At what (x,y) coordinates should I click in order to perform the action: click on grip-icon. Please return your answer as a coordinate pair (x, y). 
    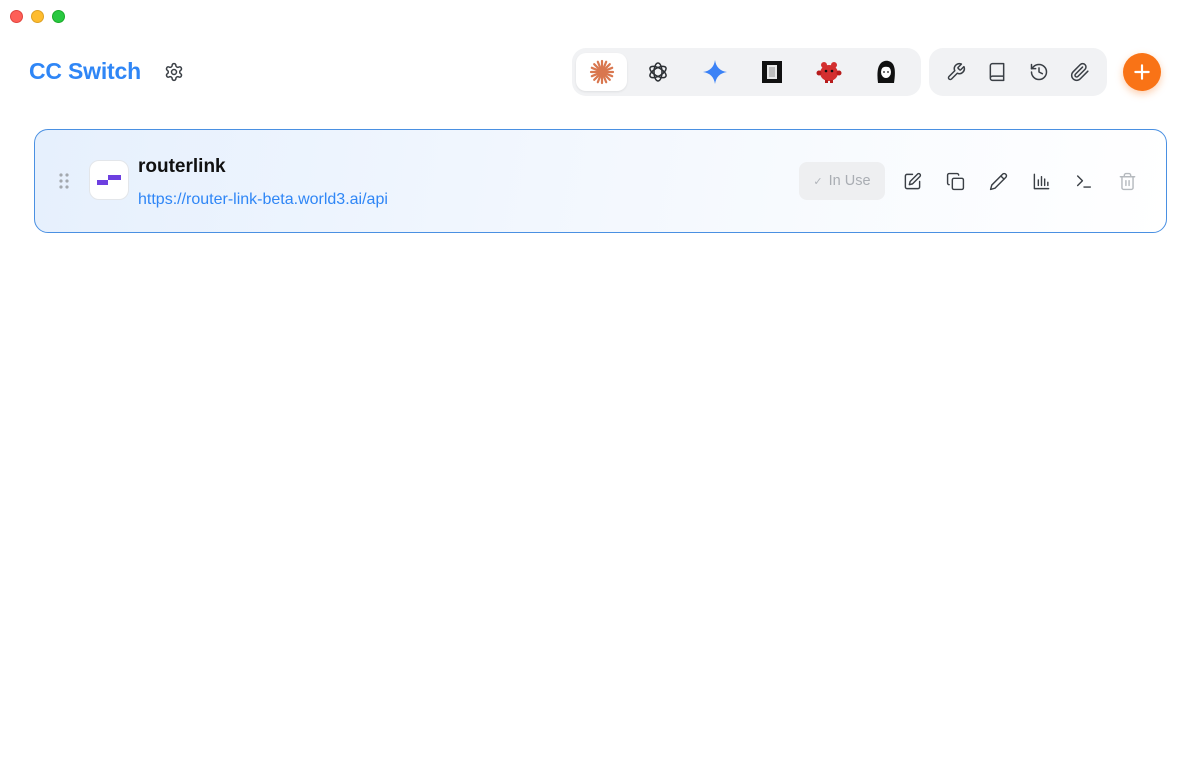
    Looking at the image, I should click on (64, 181).